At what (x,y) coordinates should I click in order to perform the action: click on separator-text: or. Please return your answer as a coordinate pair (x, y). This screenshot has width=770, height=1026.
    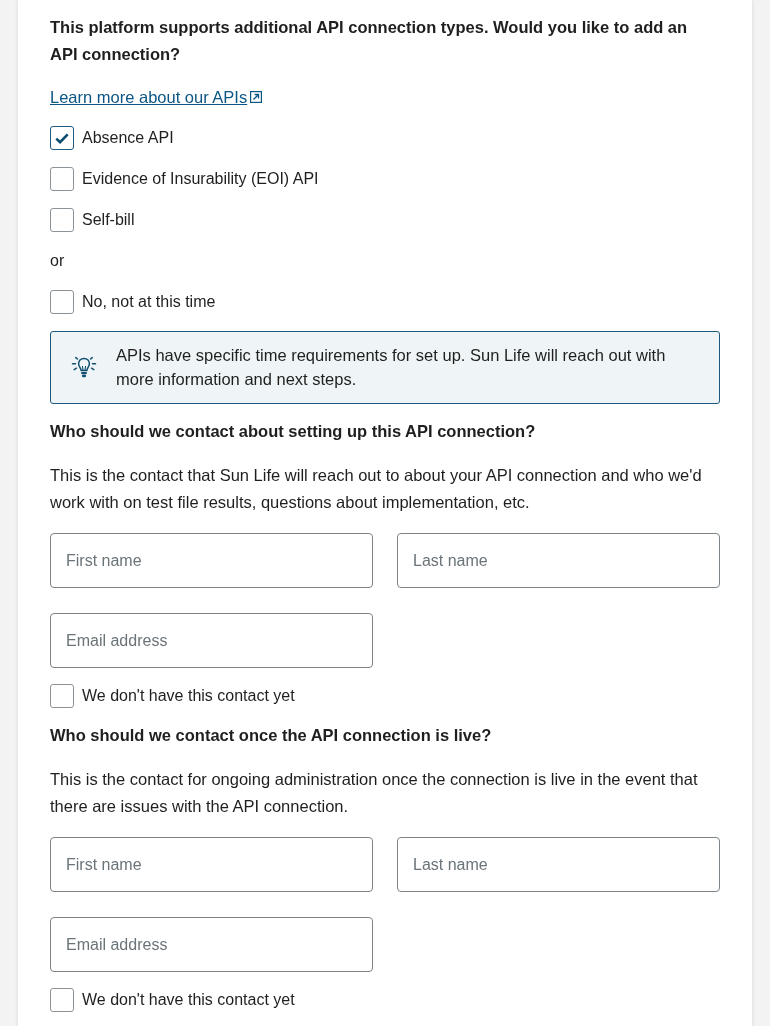
    Looking at the image, I should click on (57, 261).